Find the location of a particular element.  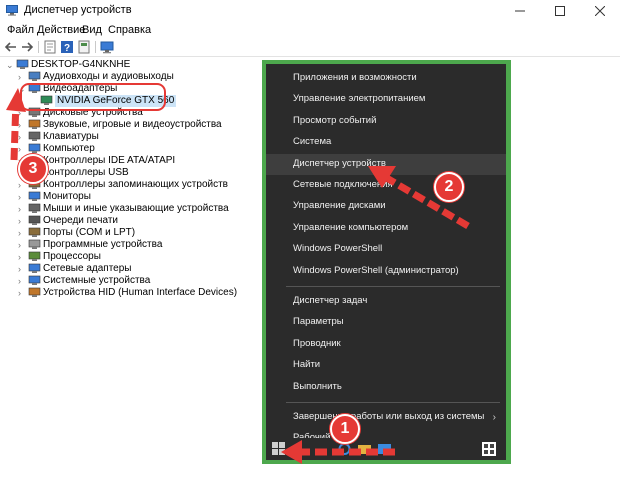

context-menu-item-label: Завершение работы или выход из системы is located at coordinates (389, 416).